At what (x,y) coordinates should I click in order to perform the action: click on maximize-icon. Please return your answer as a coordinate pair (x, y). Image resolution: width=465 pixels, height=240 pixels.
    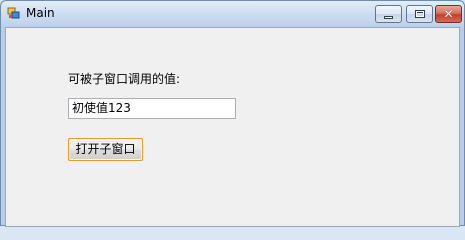
    Looking at the image, I should click on (420, 14).